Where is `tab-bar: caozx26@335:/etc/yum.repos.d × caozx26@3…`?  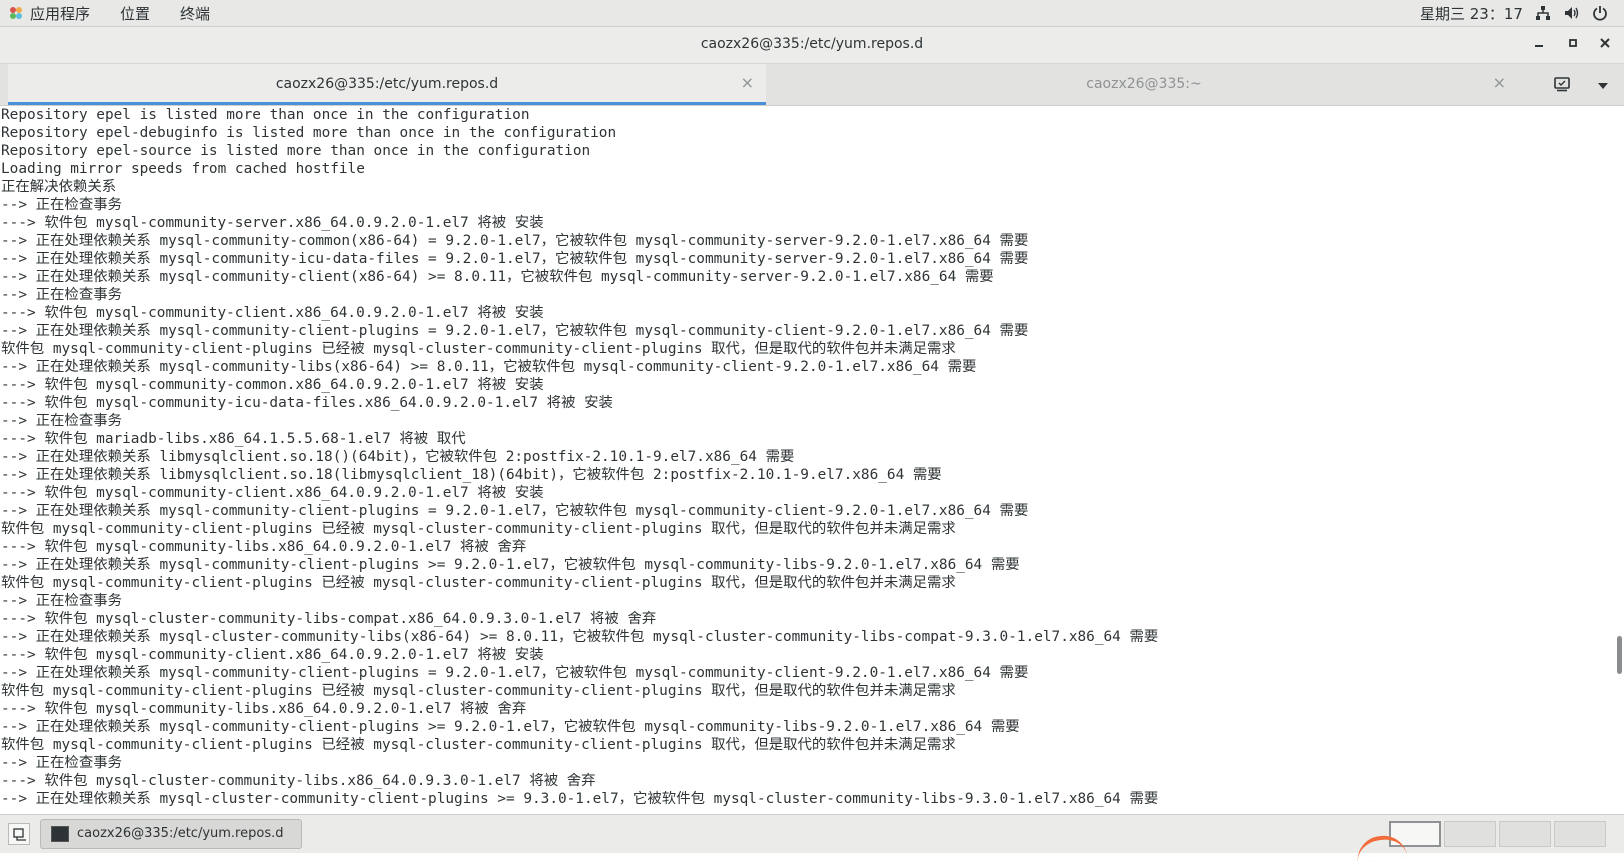 tab-bar: caozx26@335:/etc/yum.repos.d × caozx26@3… is located at coordinates (812, 85).